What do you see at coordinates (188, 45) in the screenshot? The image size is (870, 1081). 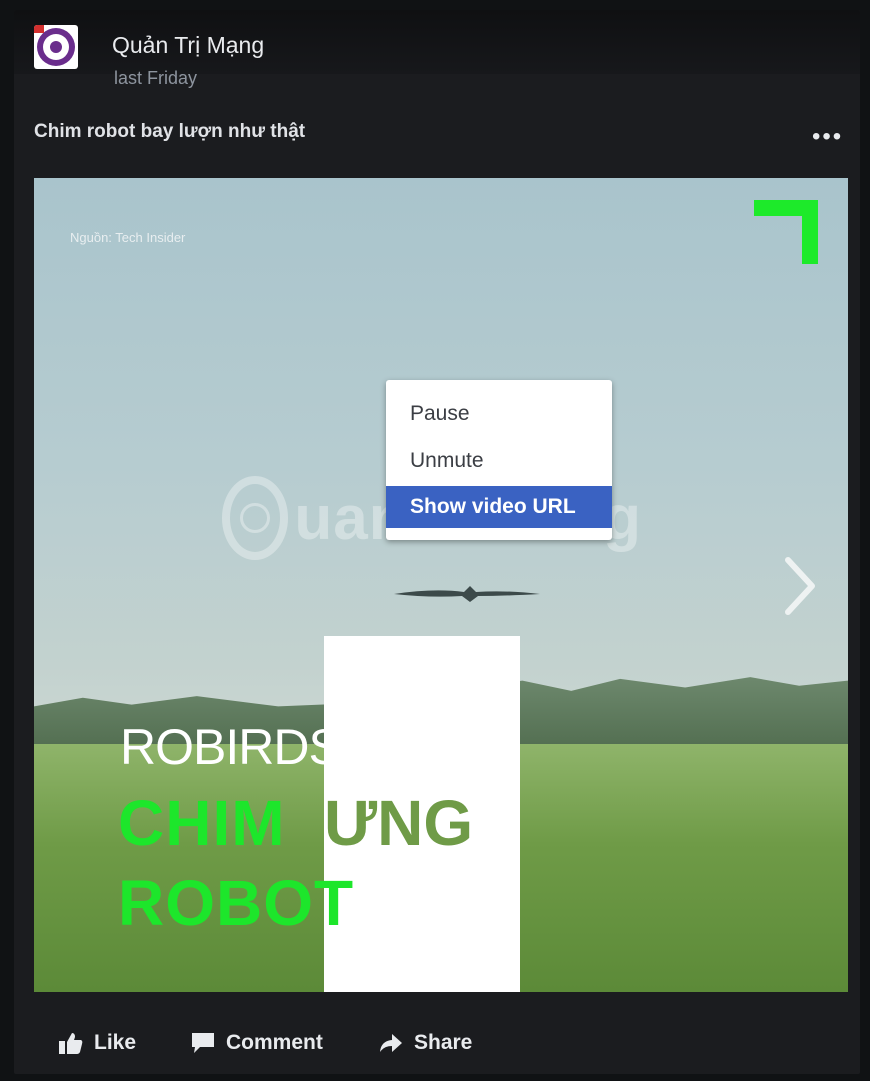 I see `page-name-link: Quản Trị Mạng` at bounding box center [188, 45].